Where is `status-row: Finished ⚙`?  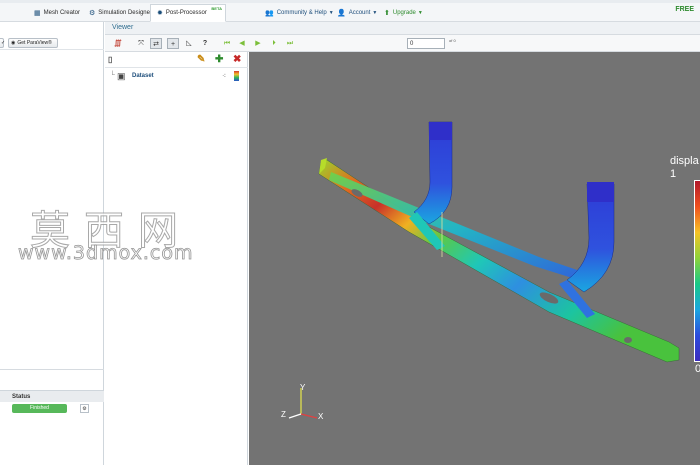 status-row: Finished ⚙ is located at coordinates (52, 409).